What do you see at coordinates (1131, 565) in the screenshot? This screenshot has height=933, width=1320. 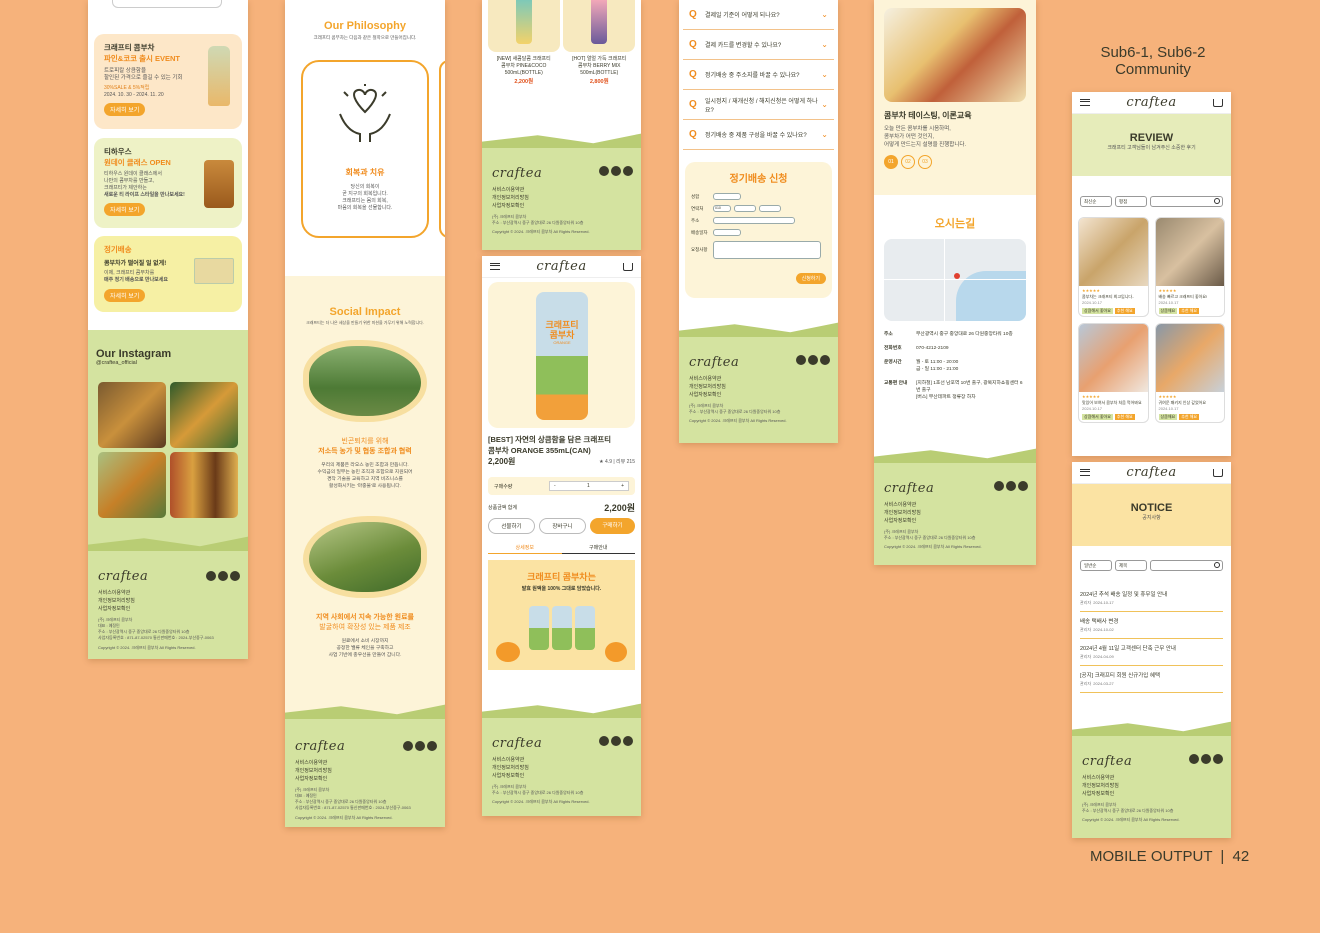 I see `filter-select: 제목` at bounding box center [1131, 565].